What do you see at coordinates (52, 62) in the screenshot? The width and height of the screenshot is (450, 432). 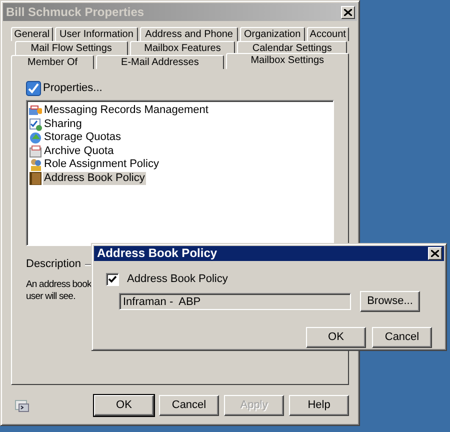 I see `tab: Member Of` at bounding box center [52, 62].